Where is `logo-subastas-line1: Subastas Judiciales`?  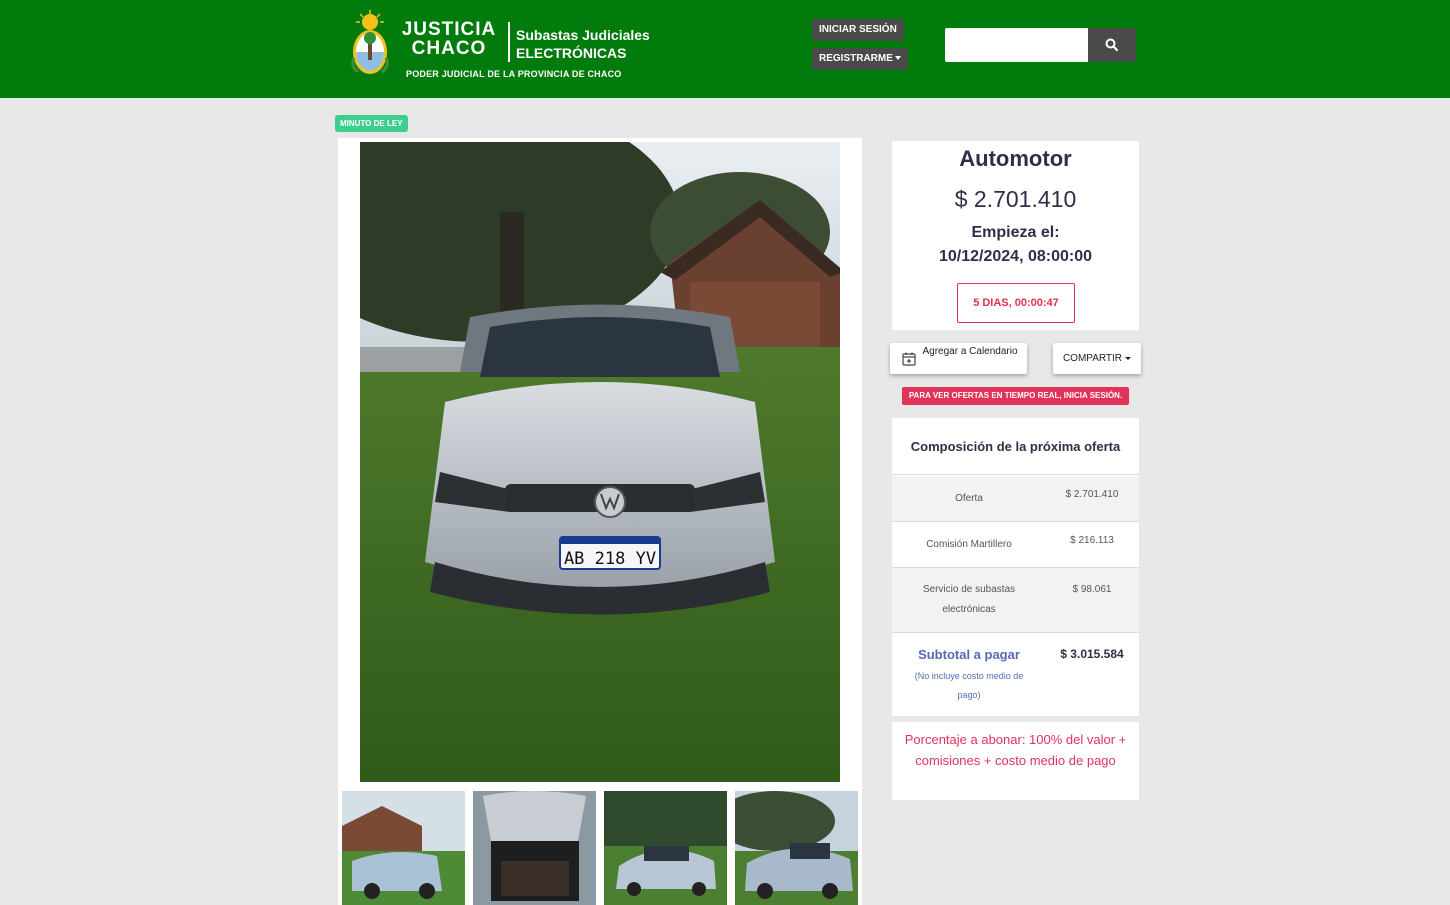 logo-subastas-line1: Subastas Judiciales is located at coordinates (583, 35).